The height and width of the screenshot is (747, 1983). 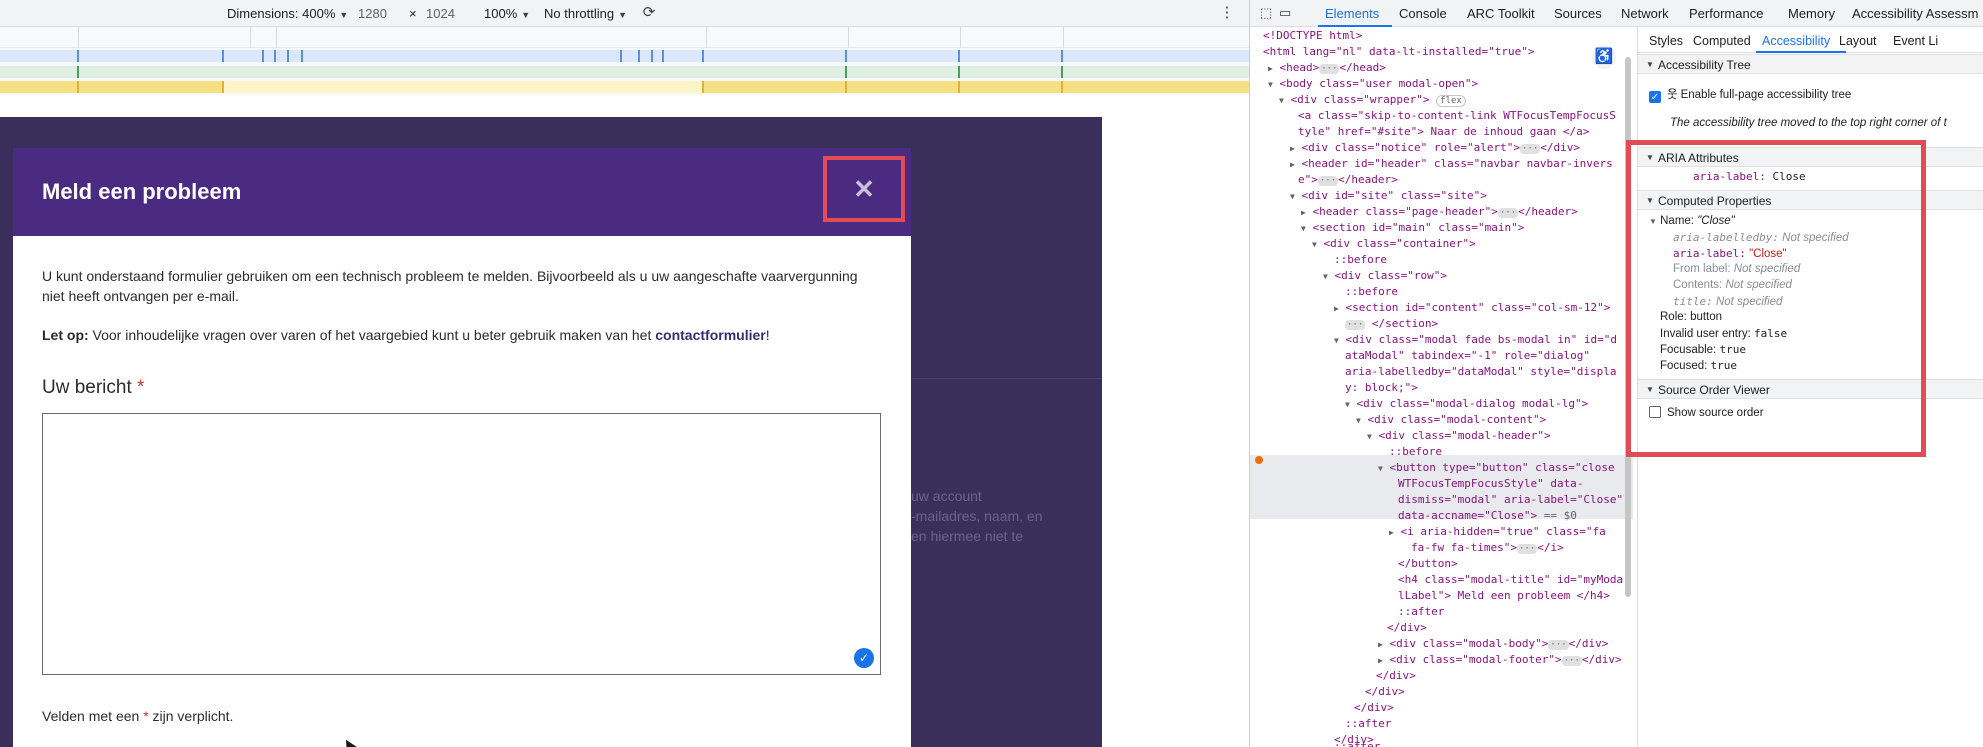 I want to click on dom-node-selected: data-accname="Close"> == $0, so click(x=1487, y=516).